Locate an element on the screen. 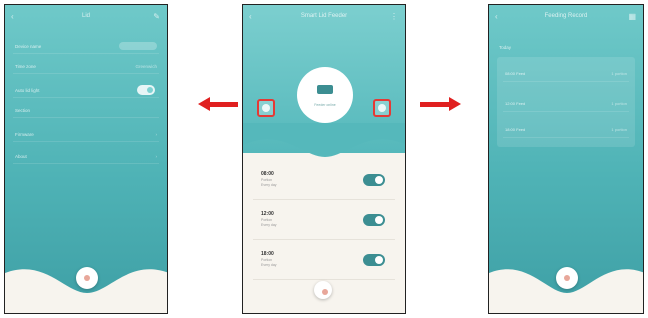 This screenshot has width=648, height=318. schedule-time: 18:00 is located at coordinates (267, 254).